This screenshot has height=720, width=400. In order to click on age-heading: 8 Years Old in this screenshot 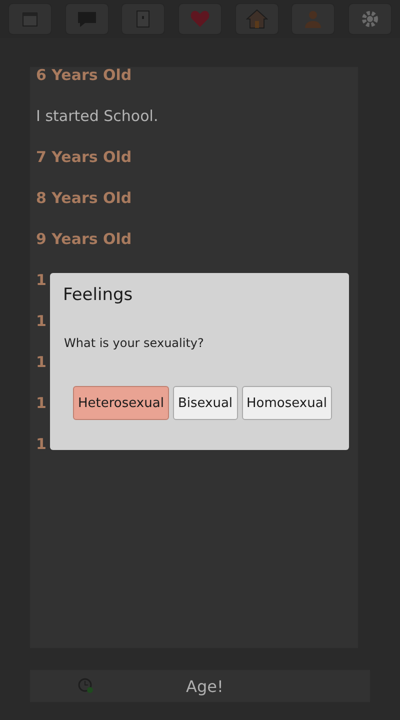, I will do `click(84, 198)`.